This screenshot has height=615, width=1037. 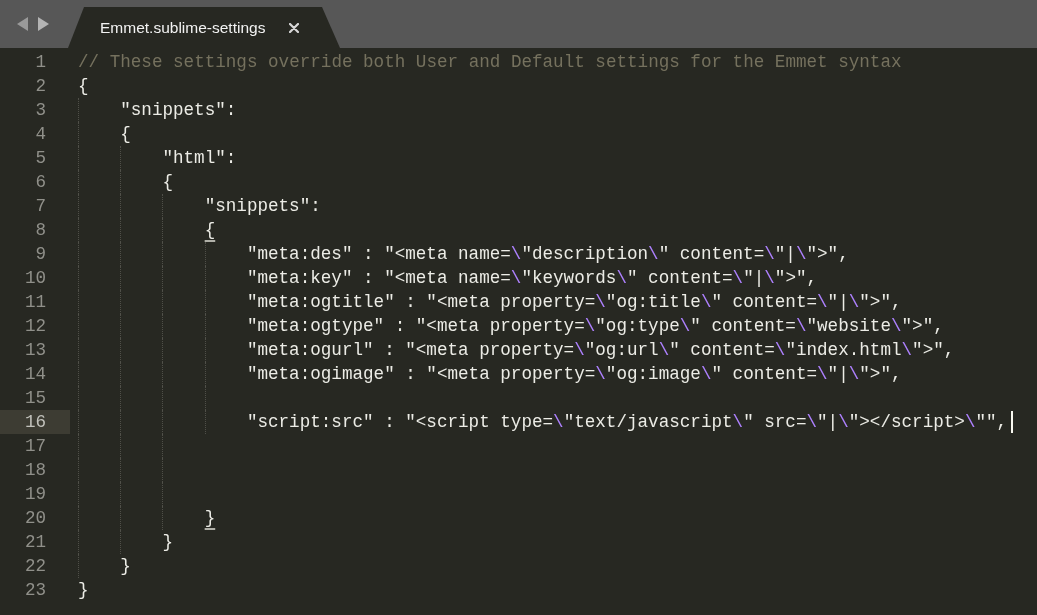 I want to click on line-number: 7, so click(x=40, y=206).